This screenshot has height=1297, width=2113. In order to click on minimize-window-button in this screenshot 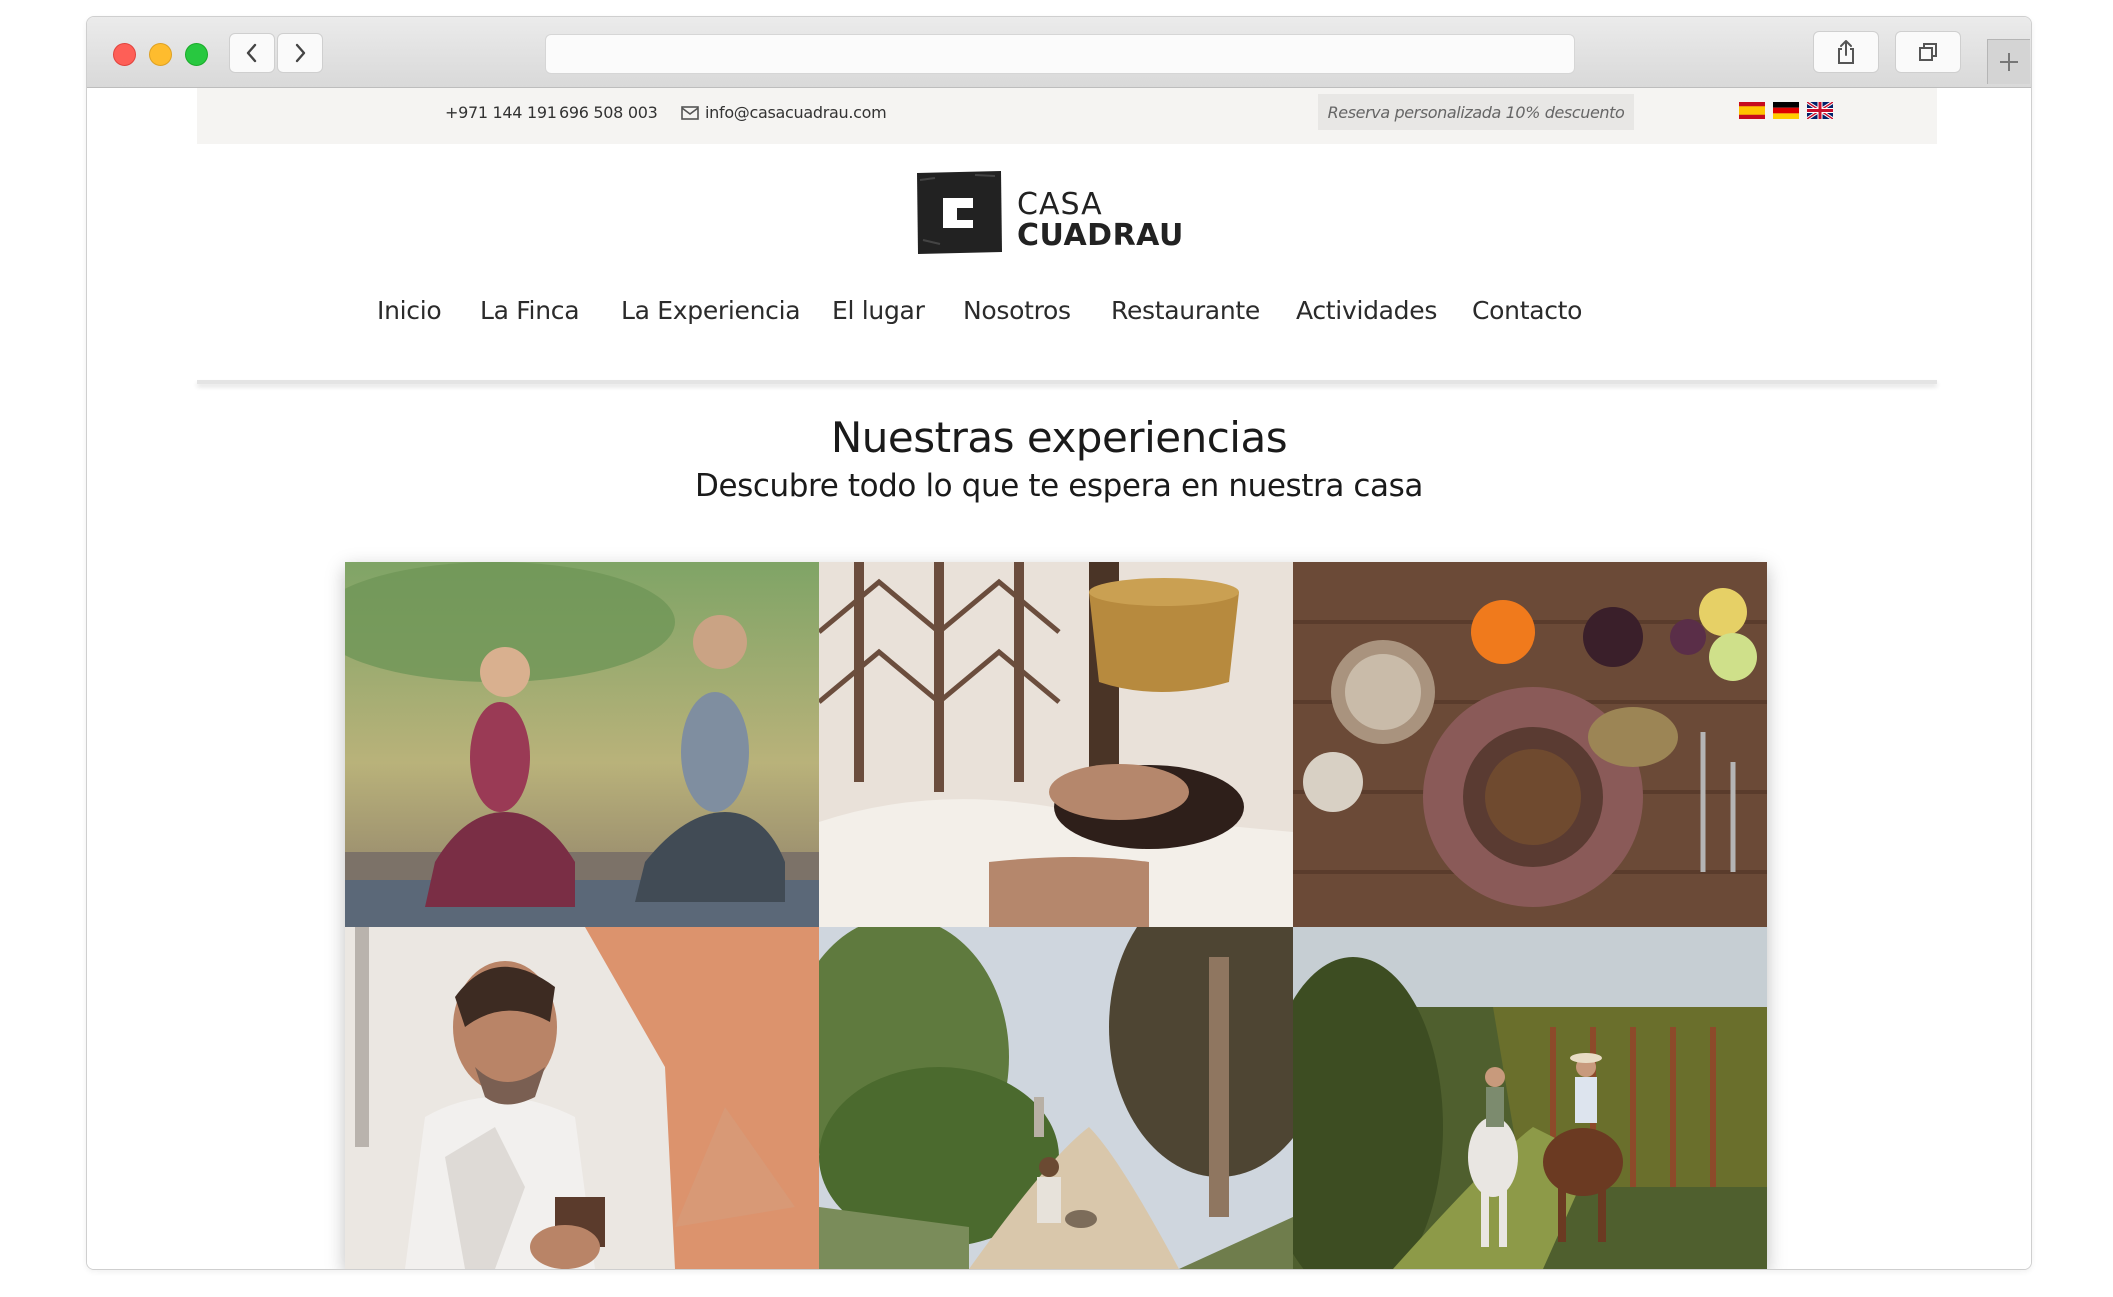, I will do `click(160, 54)`.